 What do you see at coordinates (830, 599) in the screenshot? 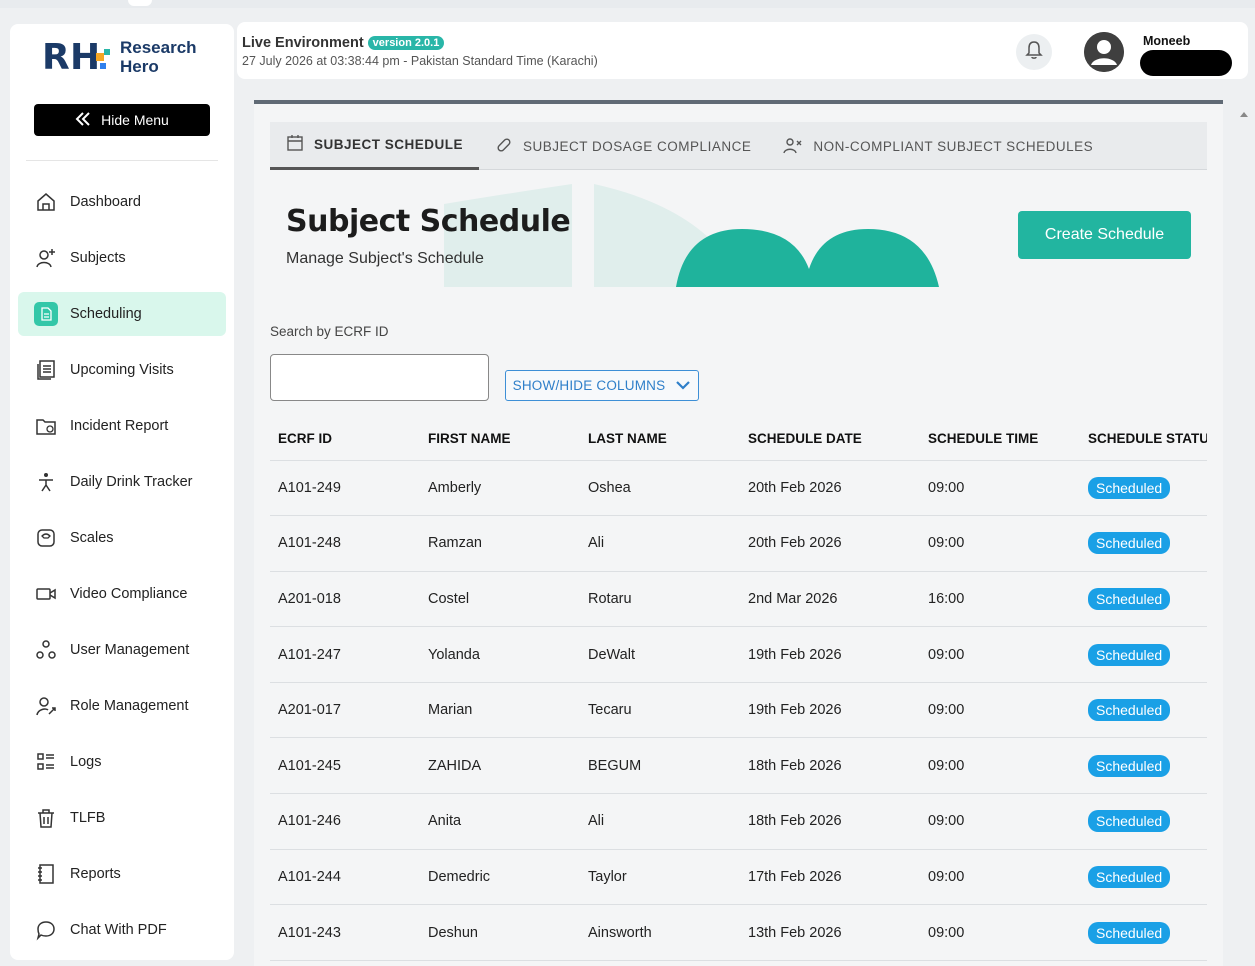
I see `table-cell-schedule-date: 2nd Mar 2026` at bounding box center [830, 599].